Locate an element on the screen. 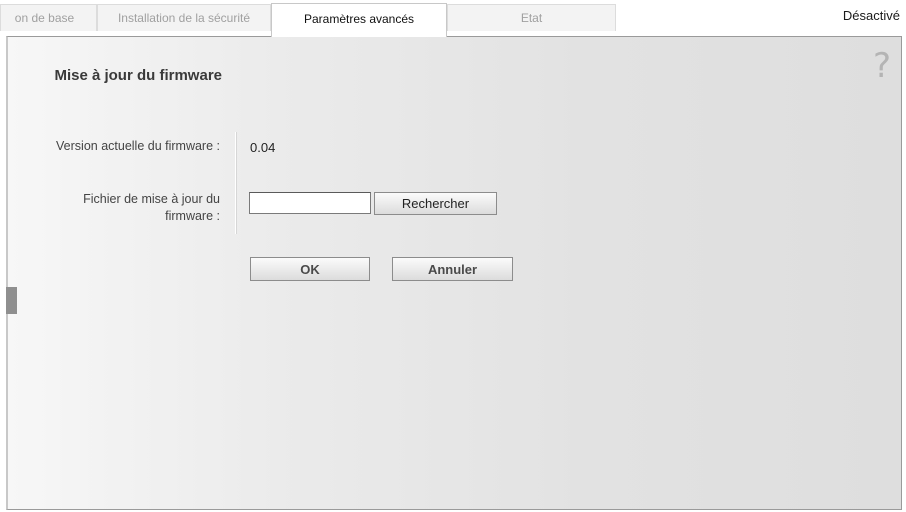 This screenshot has width=906, height=512. cancel-button: Annuler is located at coordinates (452, 269).